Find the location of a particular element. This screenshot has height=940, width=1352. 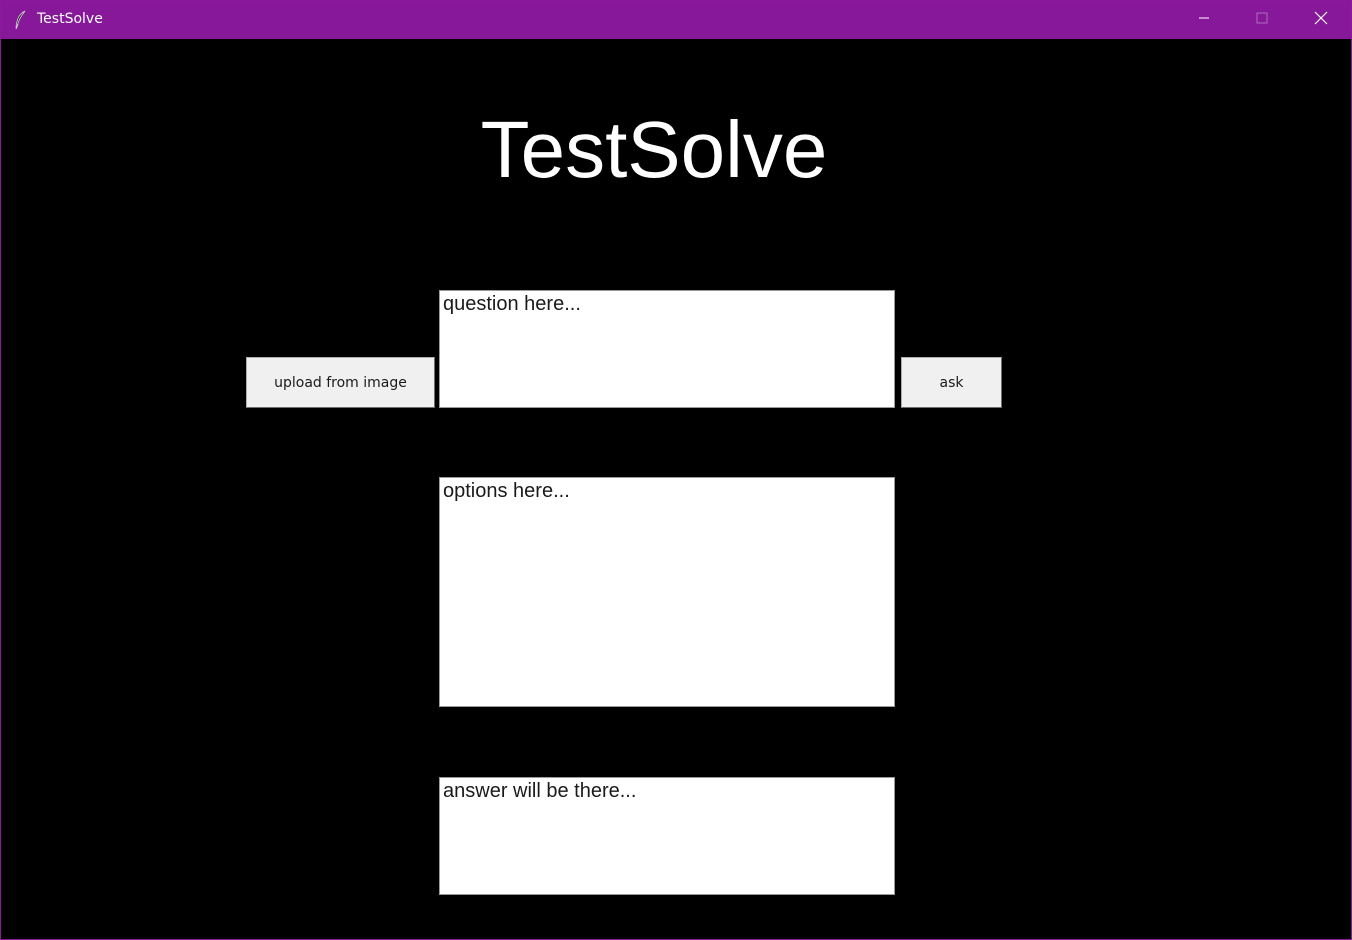

maximize-icon is located at coordinates (1262, 20).